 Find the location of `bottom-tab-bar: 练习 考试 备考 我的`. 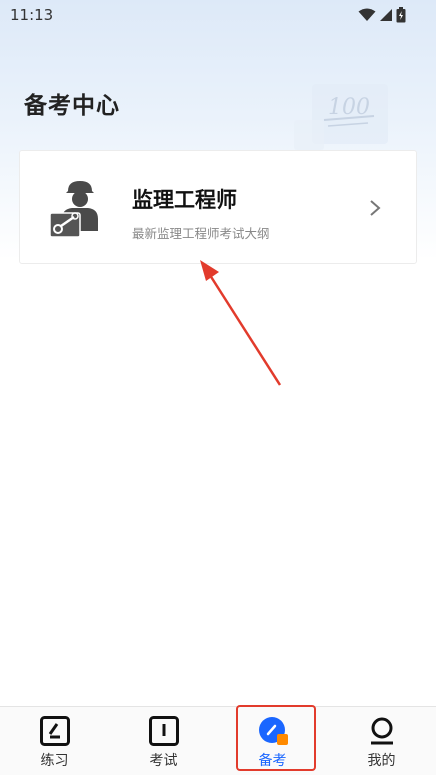

bottom-tab-bar: 练习 考试 备考 我的 is located at coordinates (218, 740).